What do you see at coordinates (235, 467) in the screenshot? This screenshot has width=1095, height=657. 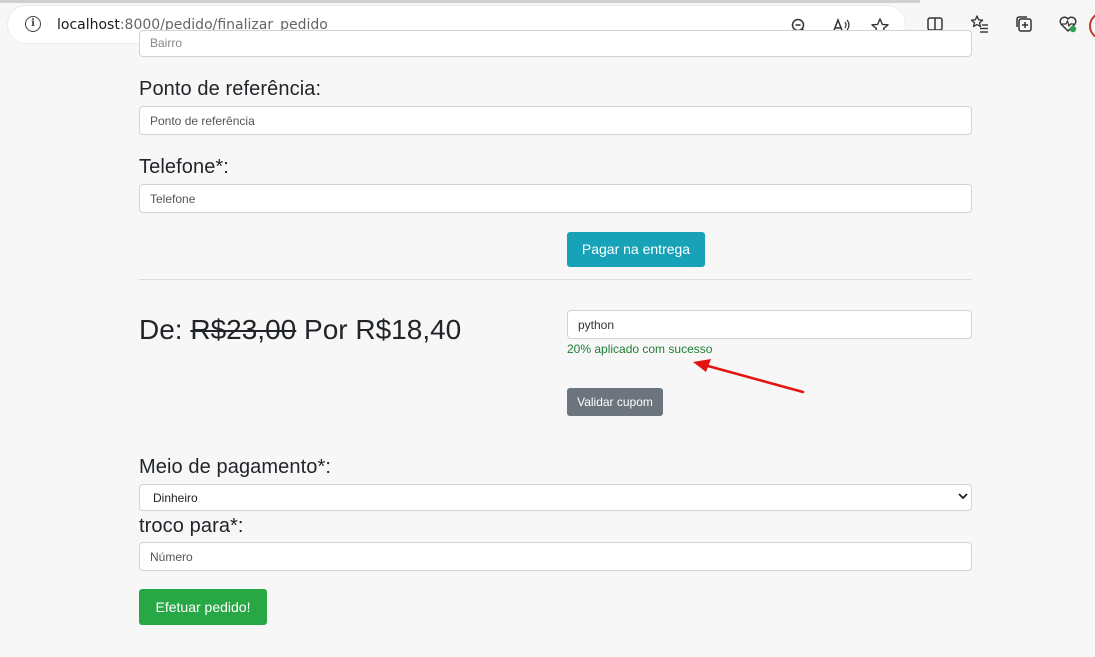 I see `meio-pagamento-label: Meio de pagamento*:` at bounding box center [235, 467].